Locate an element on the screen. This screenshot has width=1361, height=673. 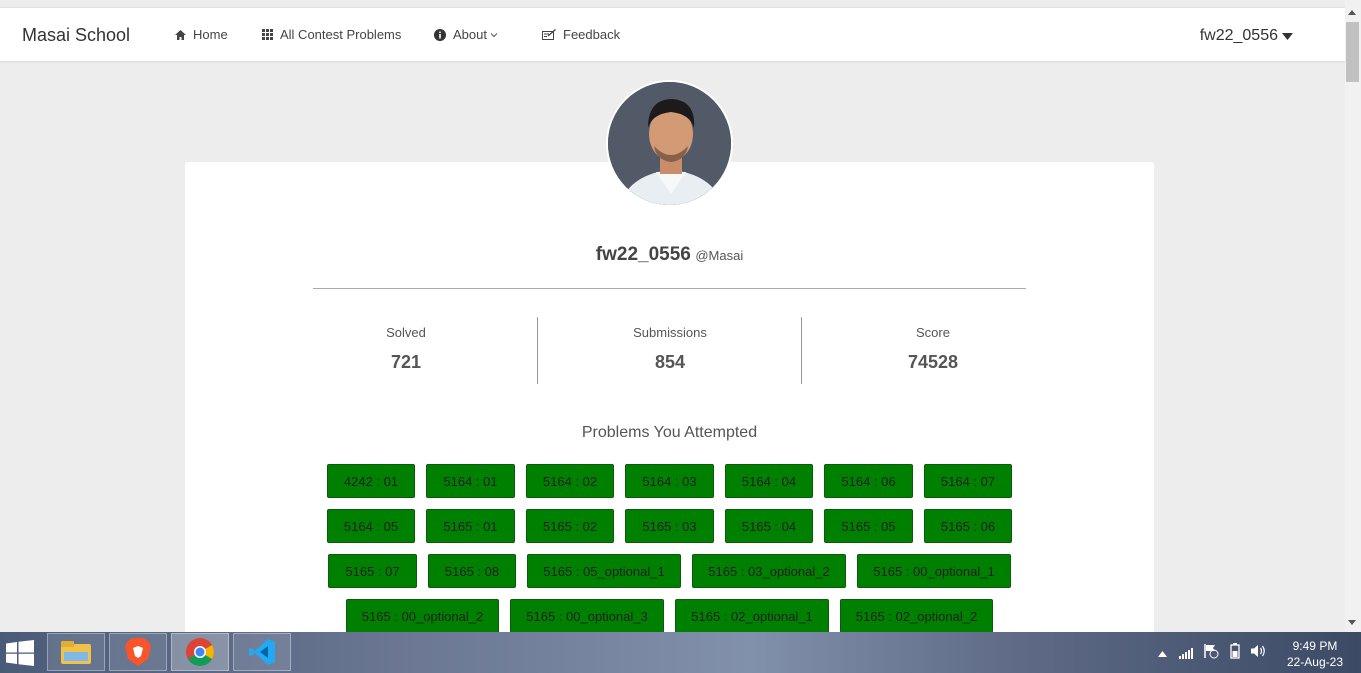
windows-start-icon is located at coordinates (20, 655).